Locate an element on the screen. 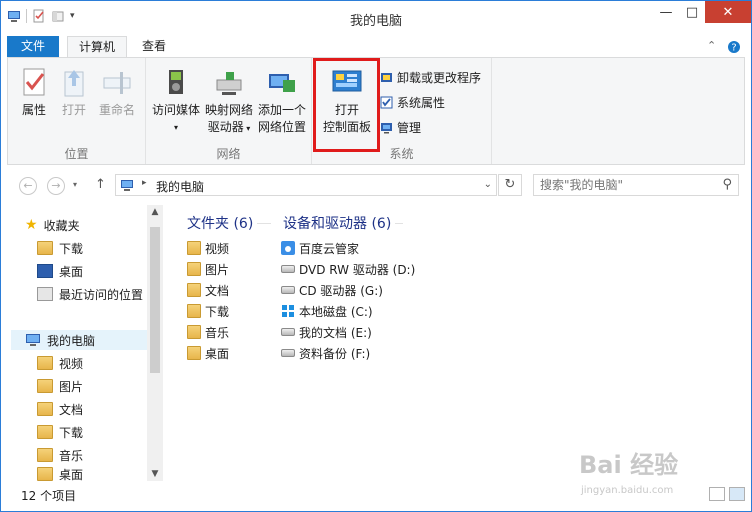  device-local-disk-c: 本地磁盘 (C:) is located at coordinates (327, 311).